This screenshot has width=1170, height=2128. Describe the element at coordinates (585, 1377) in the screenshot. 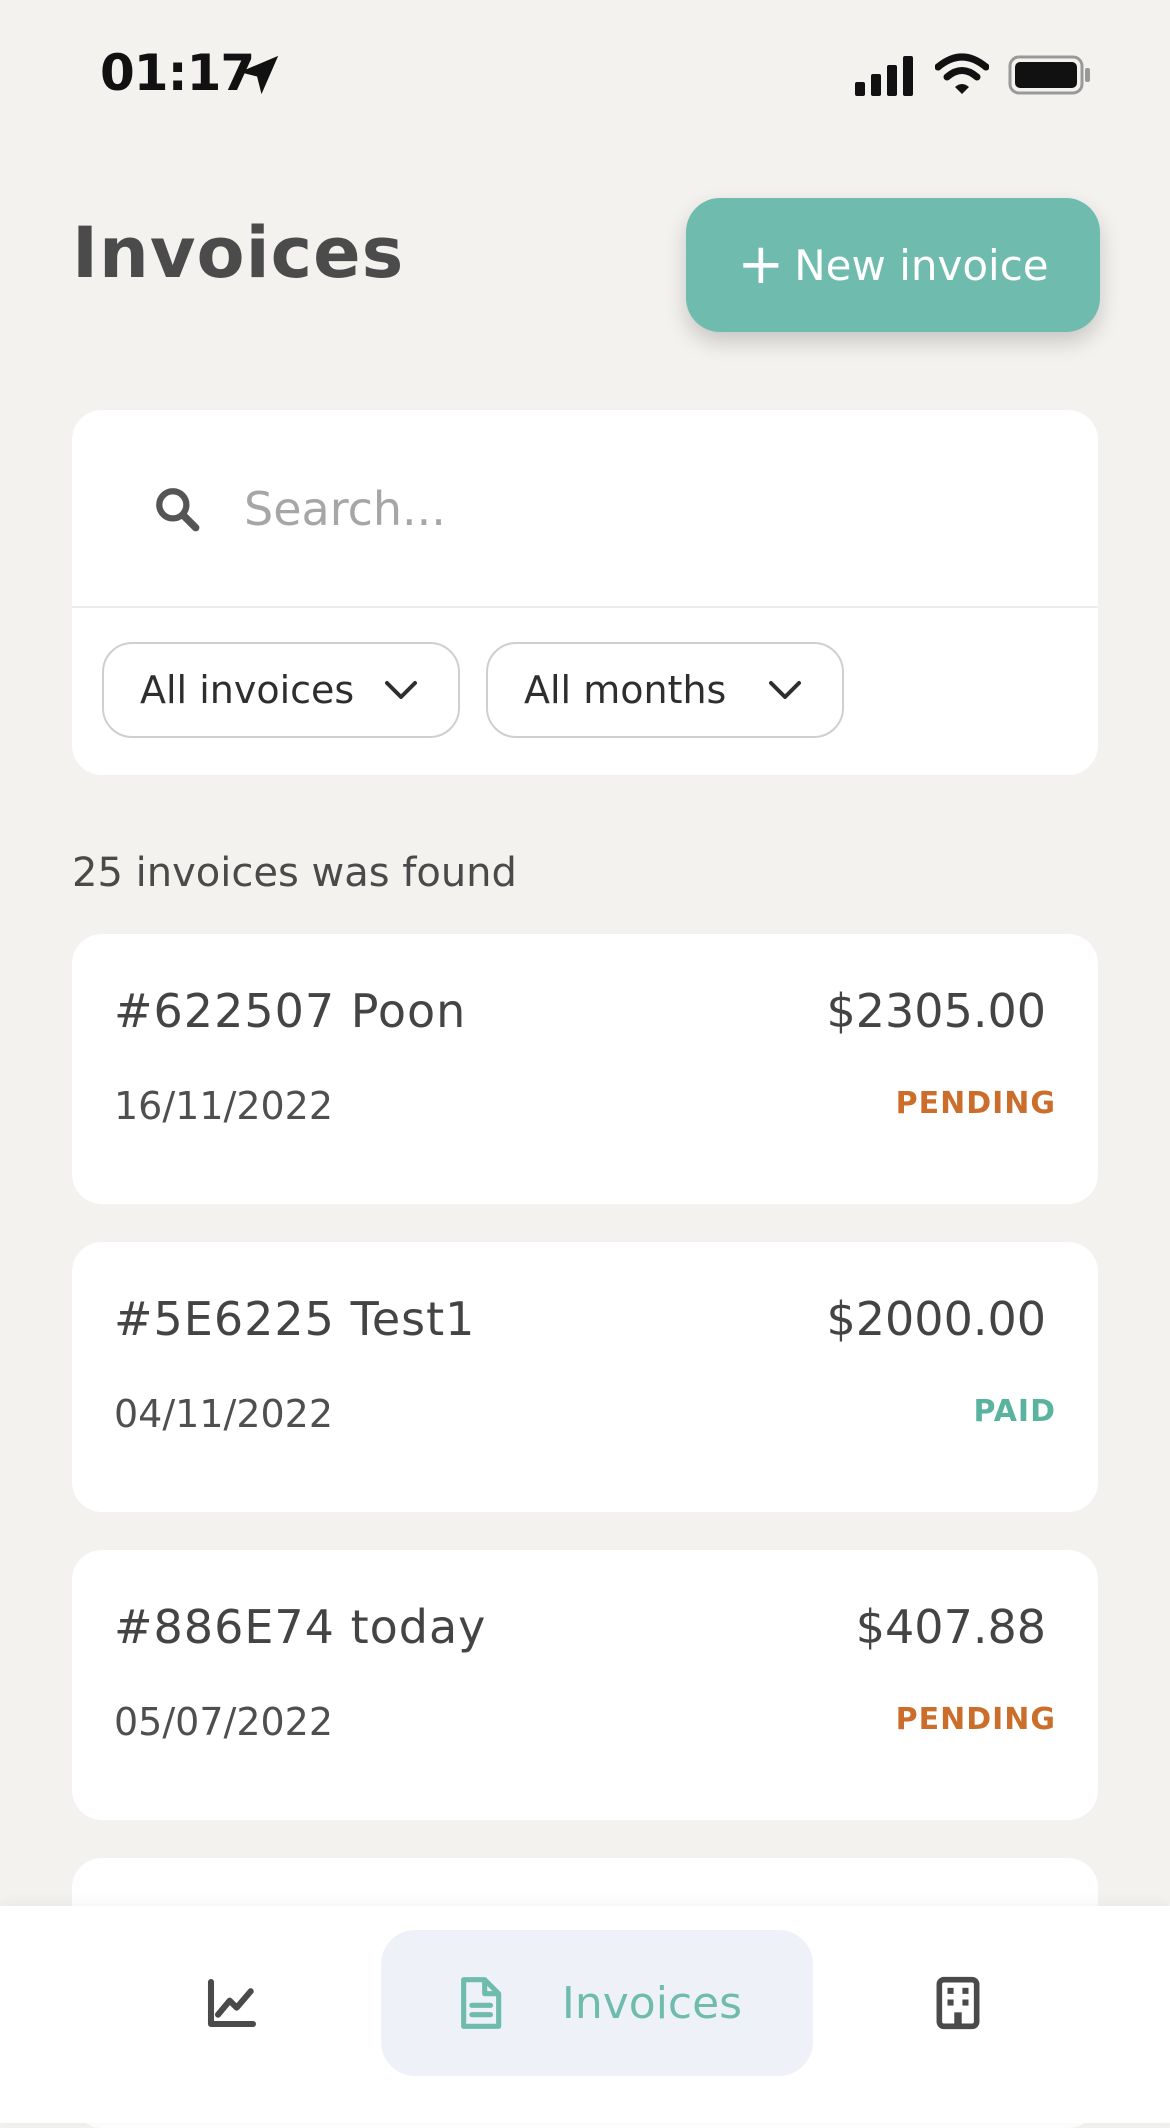

I see `invoice-card: #5E6225 Test1 $2000.00 04/11/2022 PAID` at that location.